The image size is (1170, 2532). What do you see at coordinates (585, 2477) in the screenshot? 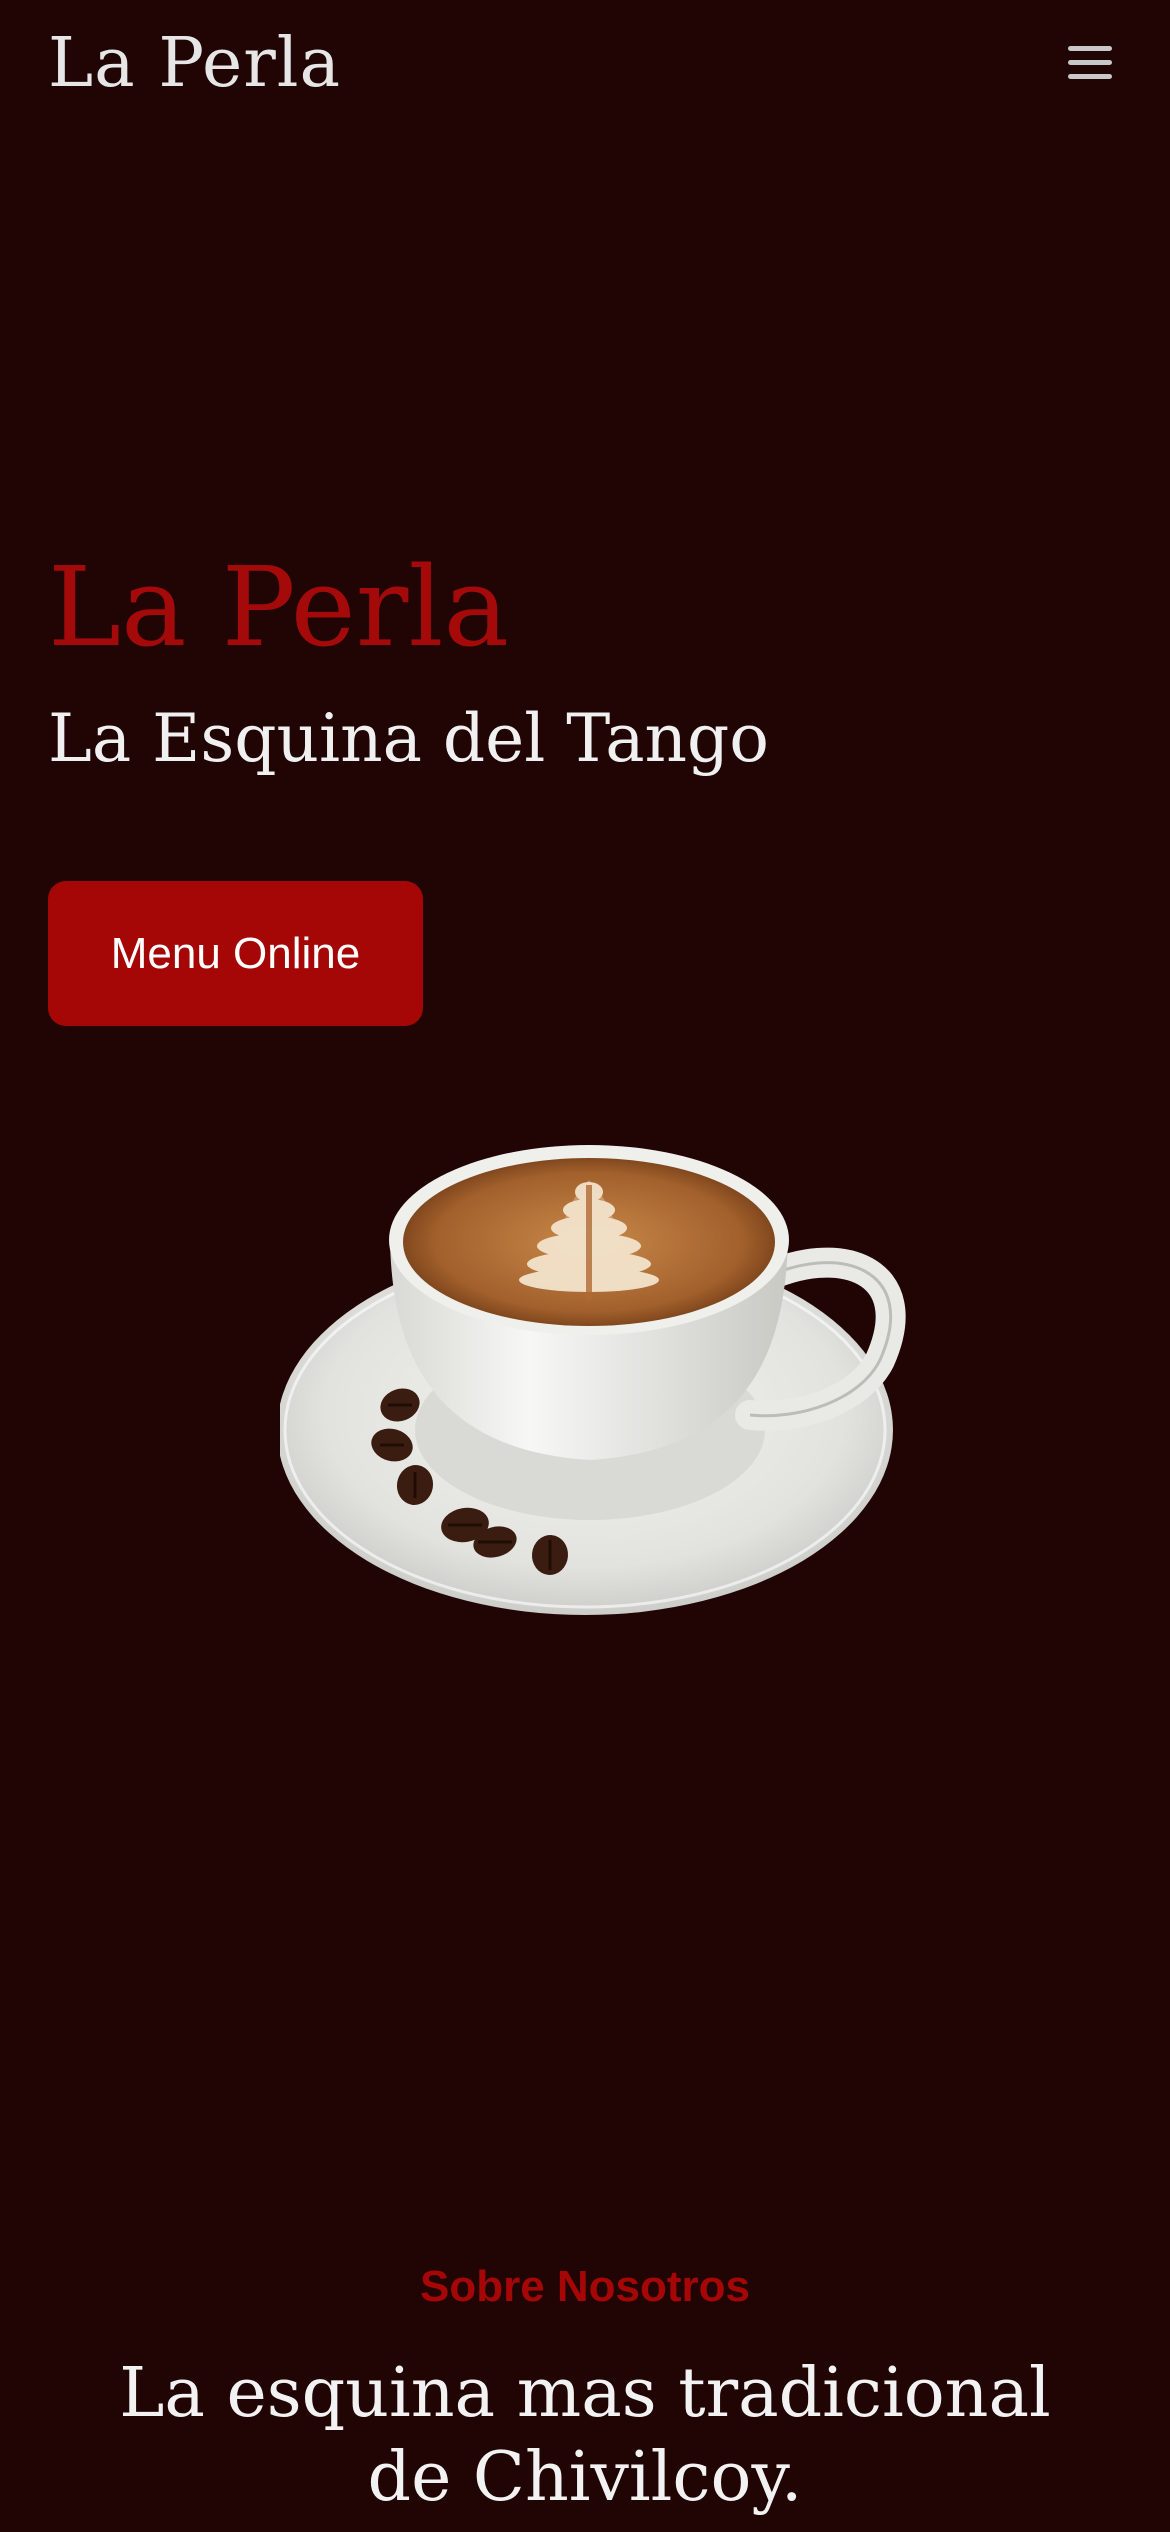
I see `about-heading-line: de Chivilcoy.` at bounding box center [585, 2477].